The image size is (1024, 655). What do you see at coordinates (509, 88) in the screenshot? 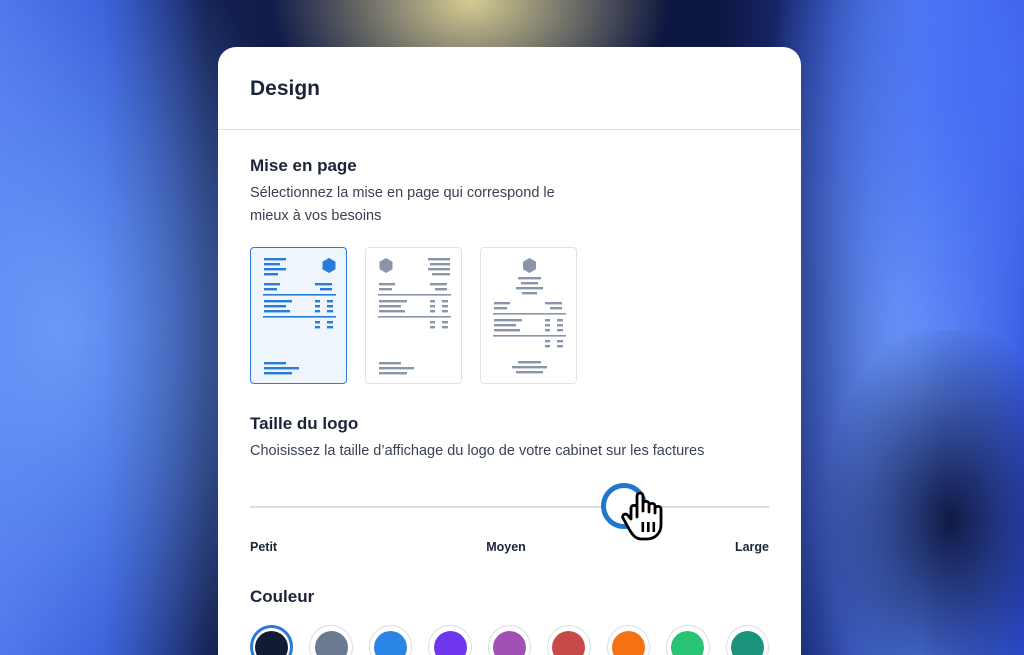
I see `panel-header: Design` at bounding box center [509, 88].